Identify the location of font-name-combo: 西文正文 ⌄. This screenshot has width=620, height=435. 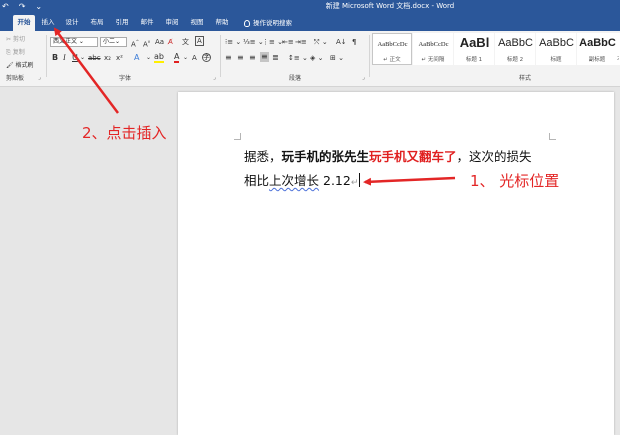
(74, 42).